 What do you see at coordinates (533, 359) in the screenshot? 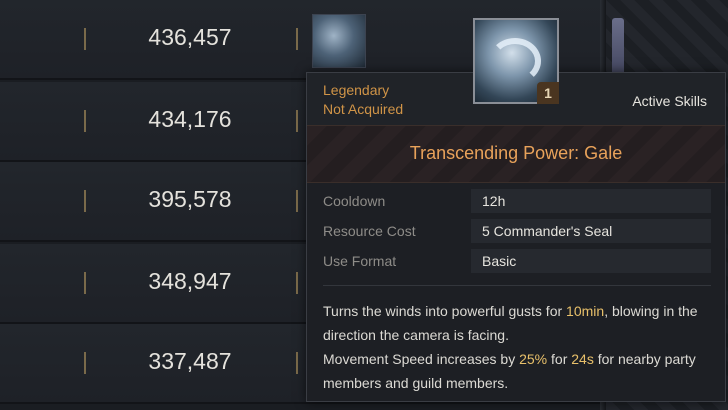
I see `desc-highlight: 25%` at bounding box center [533, 359].